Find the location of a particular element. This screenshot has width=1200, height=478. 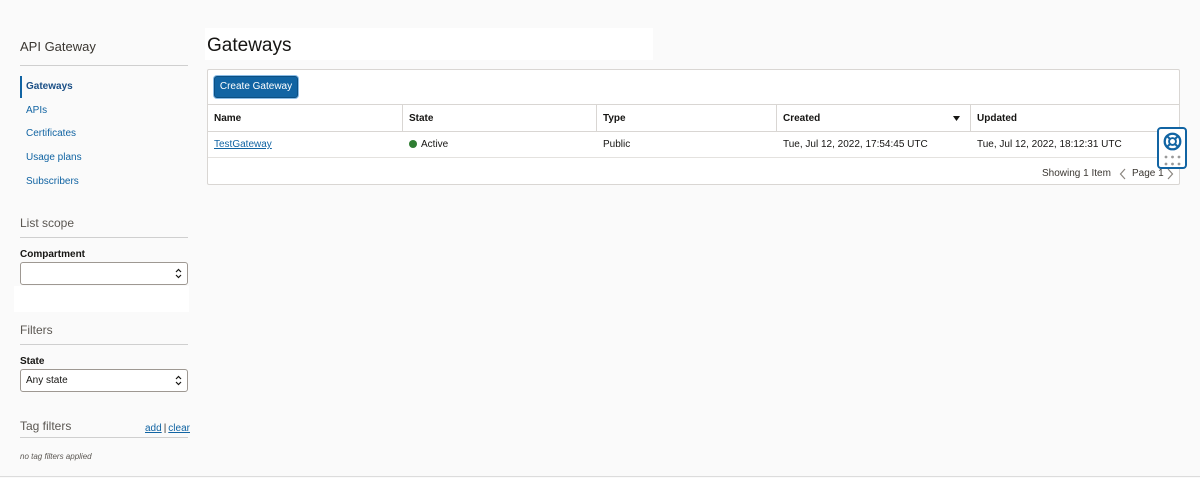

sidebar-item-apis: APIs is located at coordinates (104, 111).